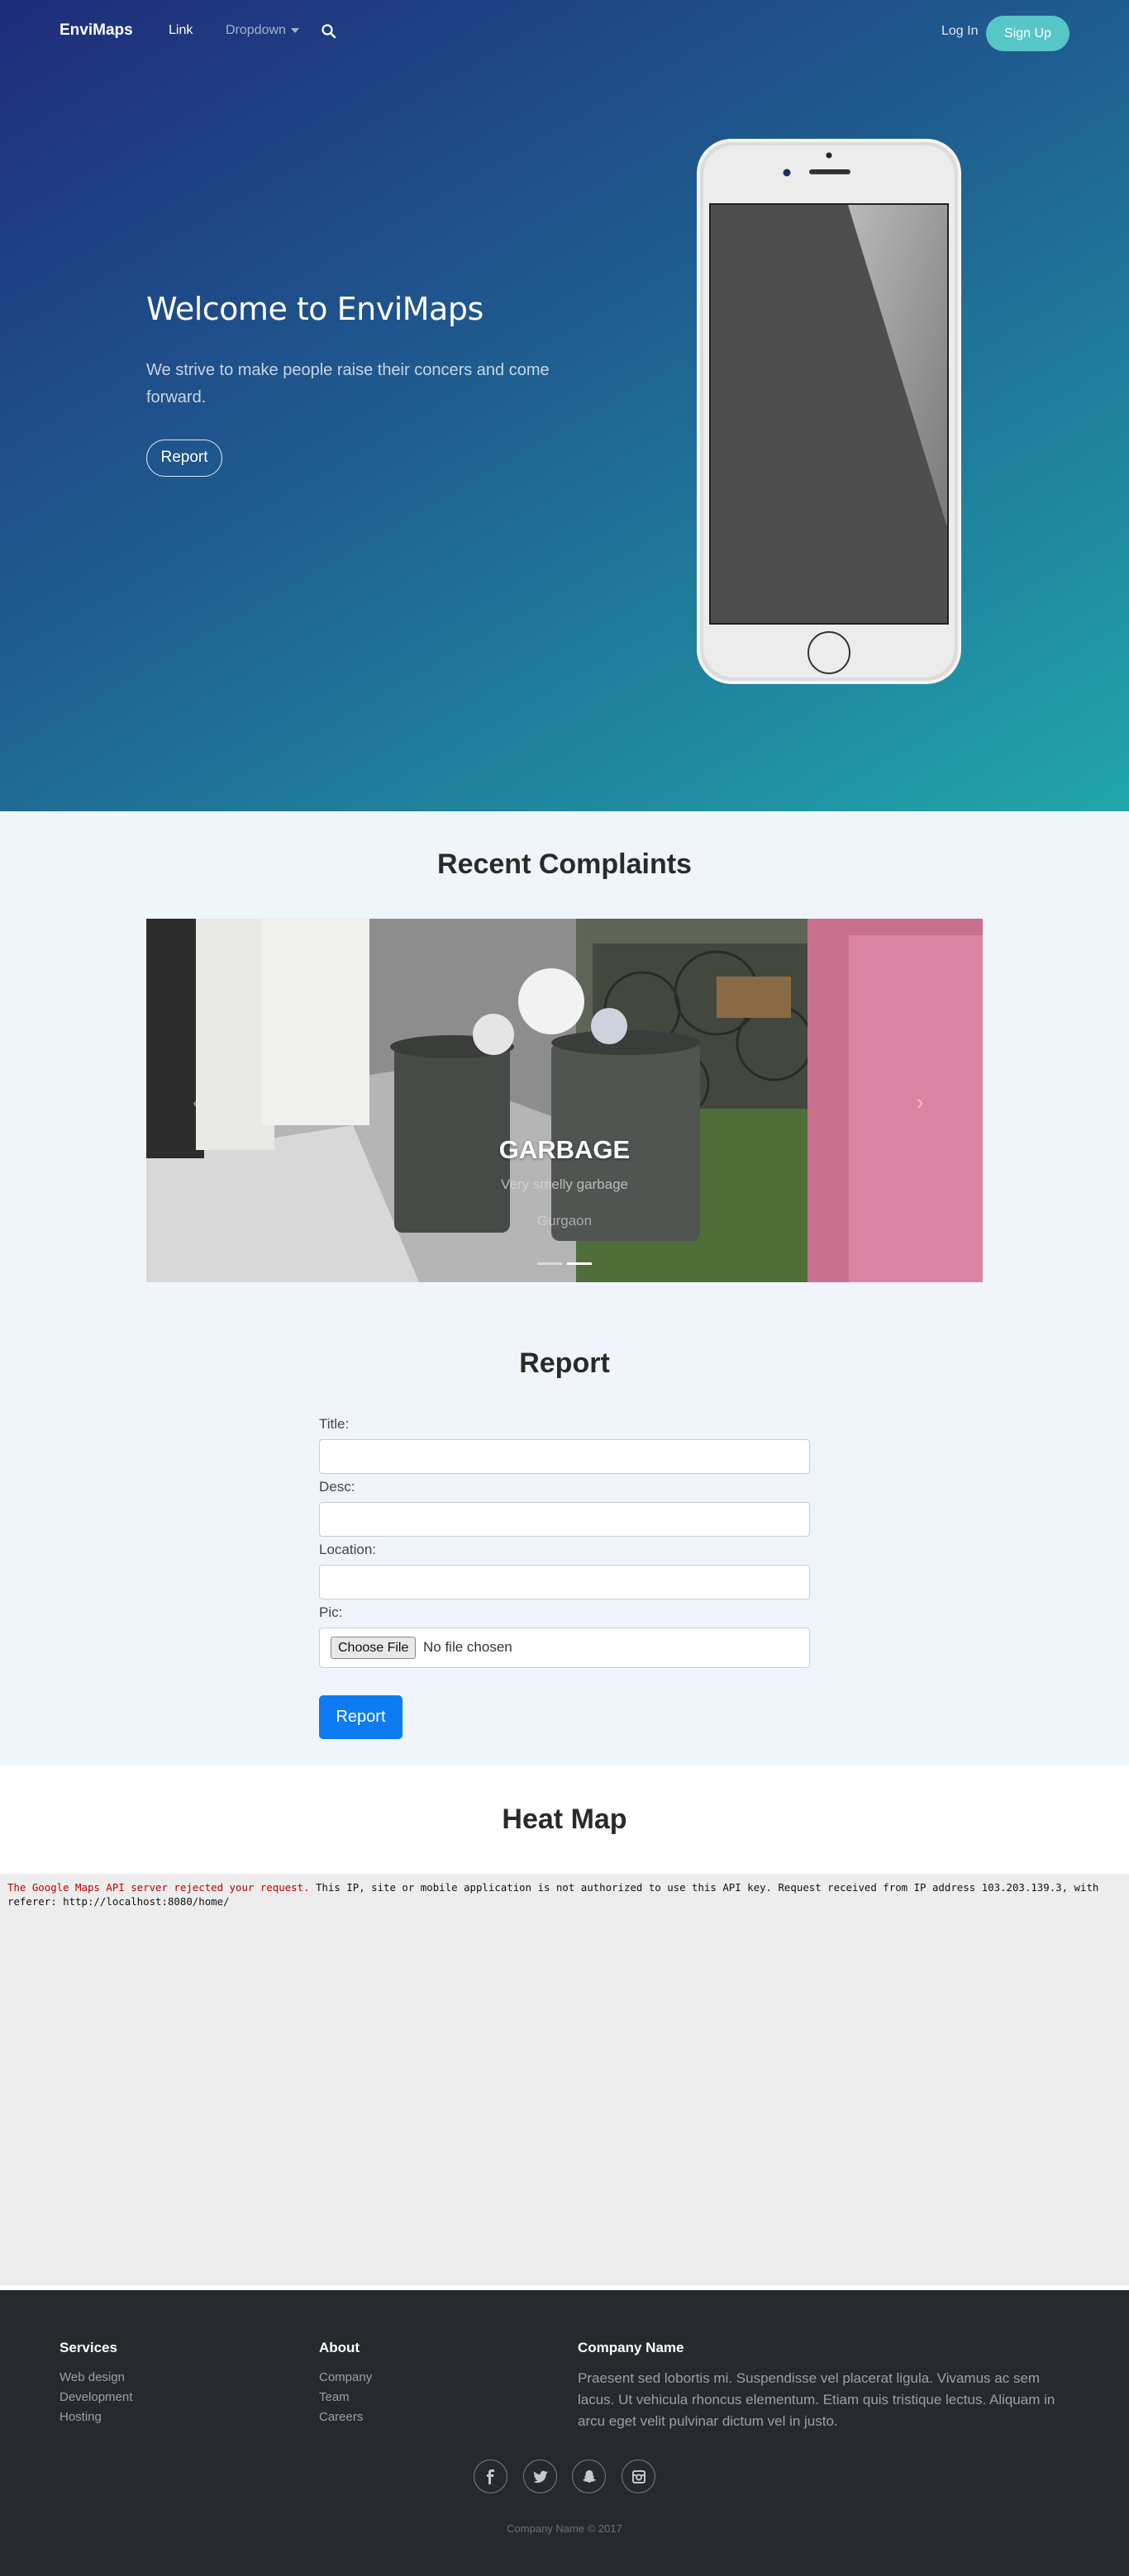 This screenshot has height=2576, width=1129. I want to click on file-status: No file chosen, so click(467, 1647).